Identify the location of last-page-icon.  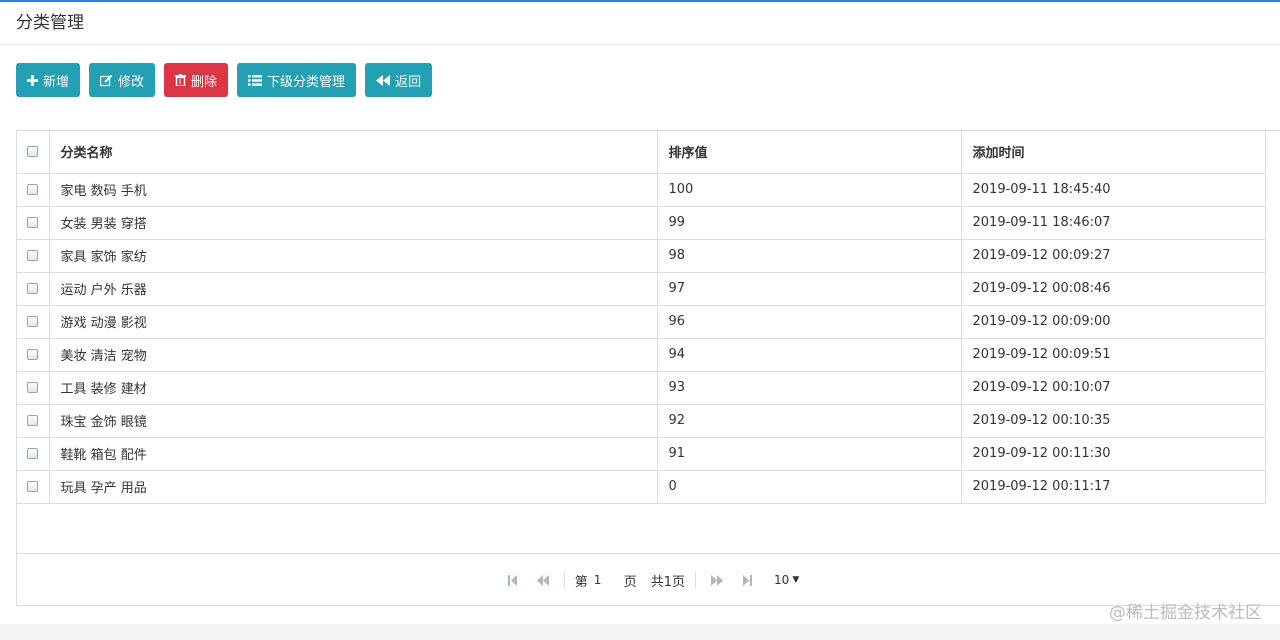
(747, 580).